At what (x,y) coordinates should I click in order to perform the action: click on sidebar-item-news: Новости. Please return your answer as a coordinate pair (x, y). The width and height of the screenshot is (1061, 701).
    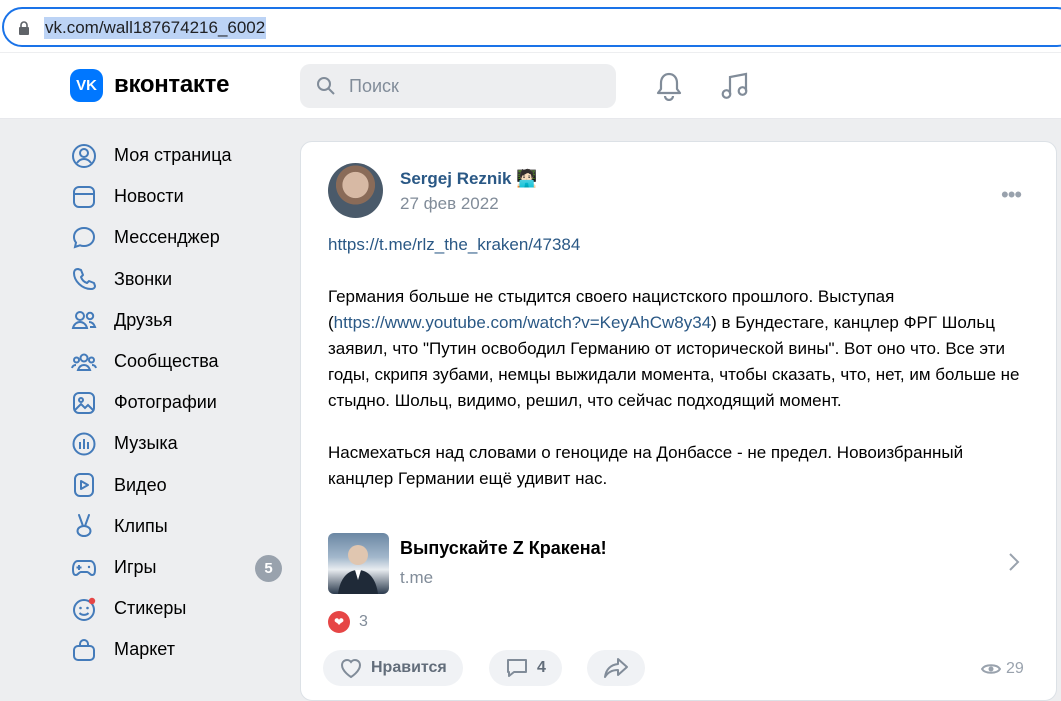
    Looking at the image, I should click on (177, 196).